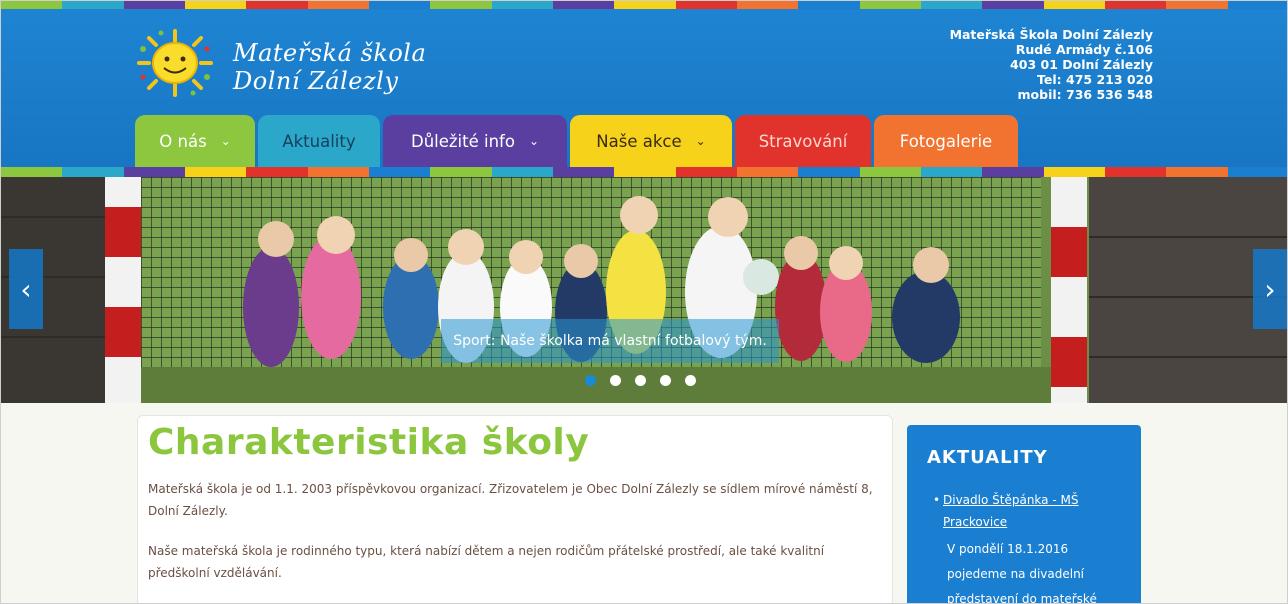  I want to click on slider-pagination, so click(640, 380).